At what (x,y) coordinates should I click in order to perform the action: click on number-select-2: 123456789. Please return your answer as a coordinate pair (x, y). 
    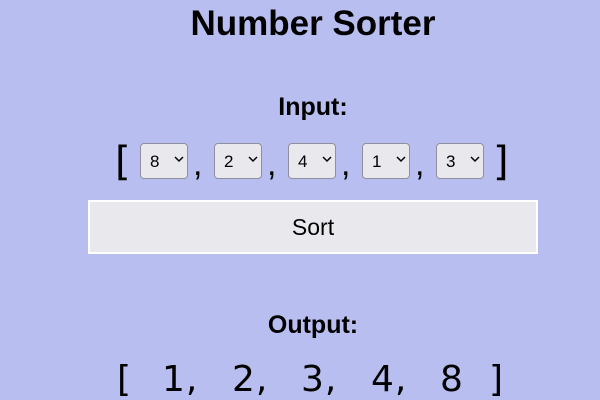
    Looking at the image, I should click on (238, 161).